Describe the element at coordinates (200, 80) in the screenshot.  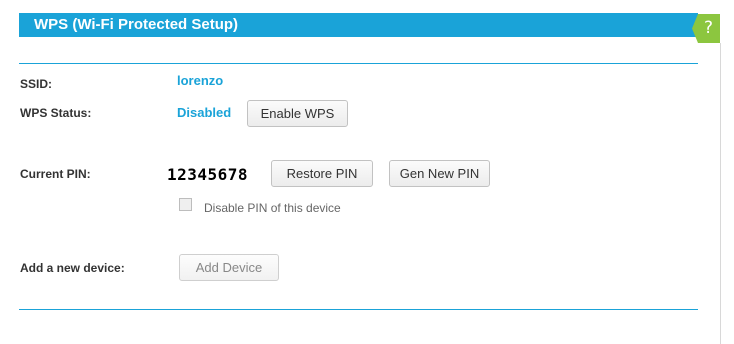
I see `ssid-value: lorenzo` at that location.